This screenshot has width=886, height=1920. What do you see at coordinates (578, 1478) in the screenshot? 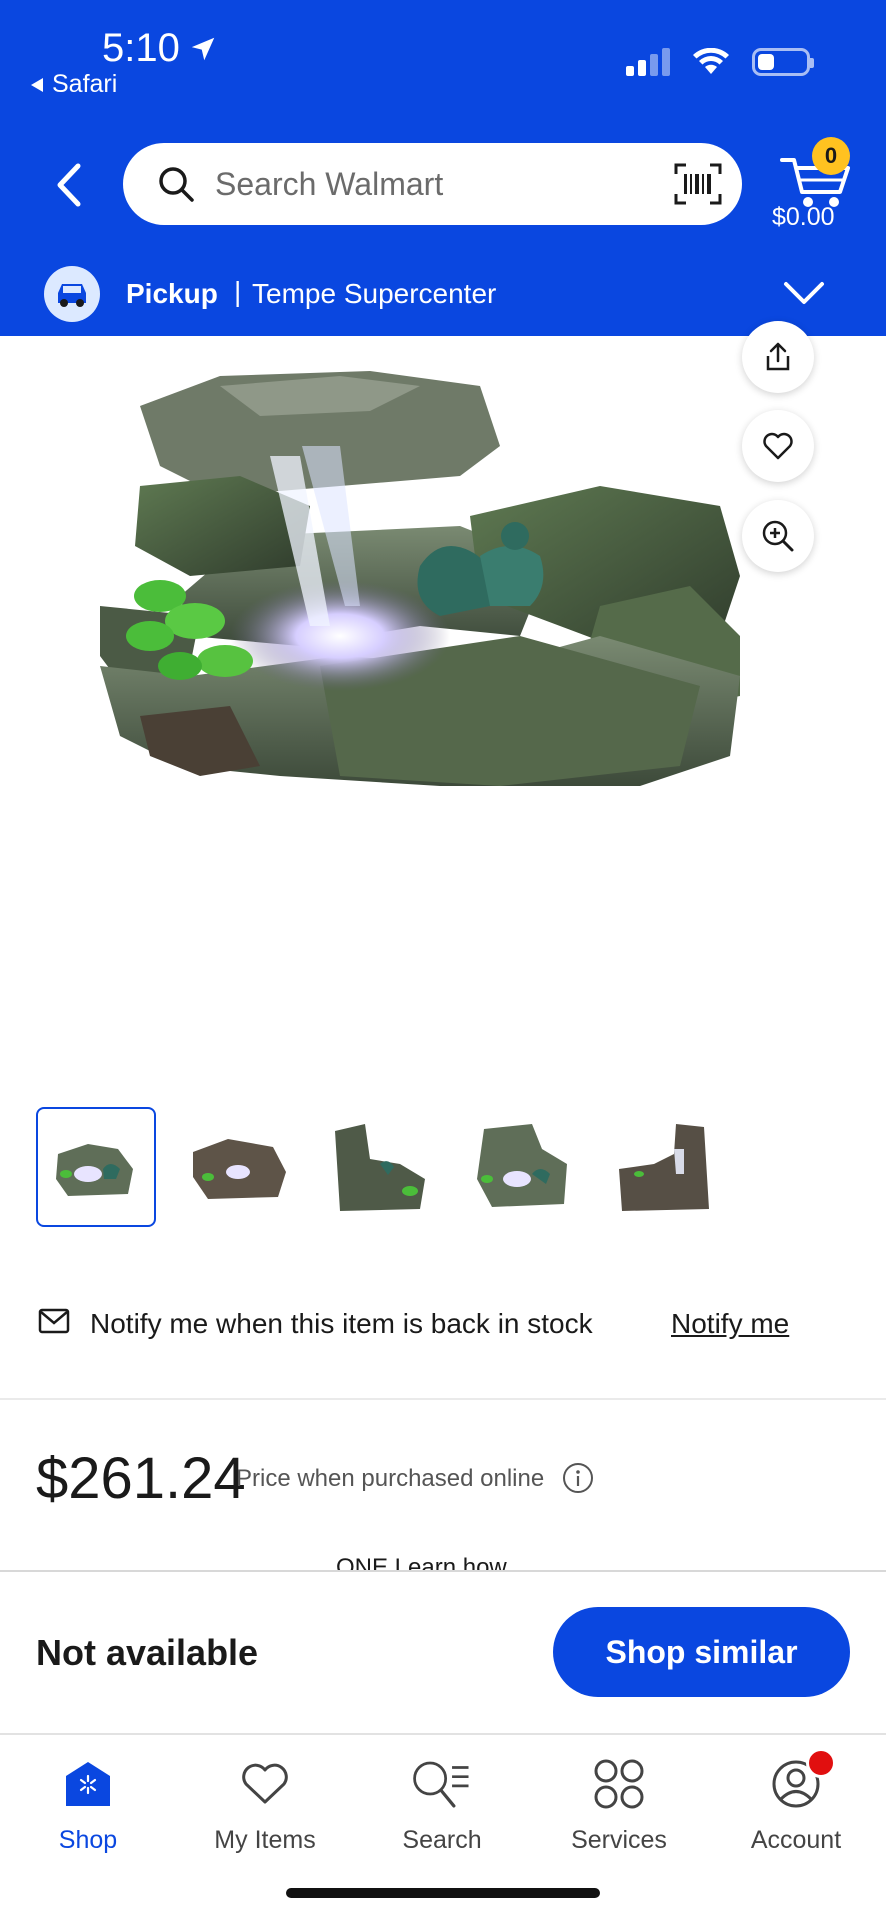
I see `info-icon` at bounding box center [578, 1478].